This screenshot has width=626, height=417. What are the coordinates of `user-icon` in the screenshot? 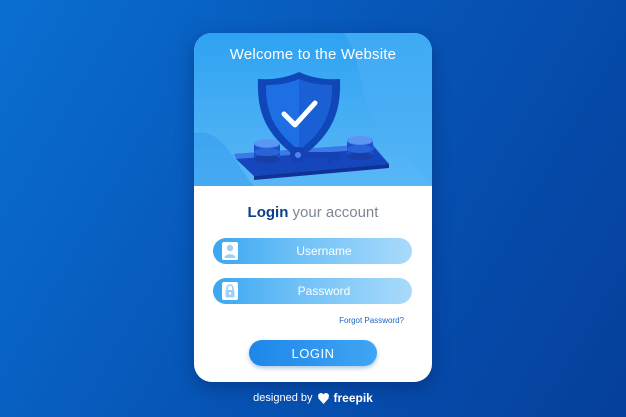 It's located at (230, 251).